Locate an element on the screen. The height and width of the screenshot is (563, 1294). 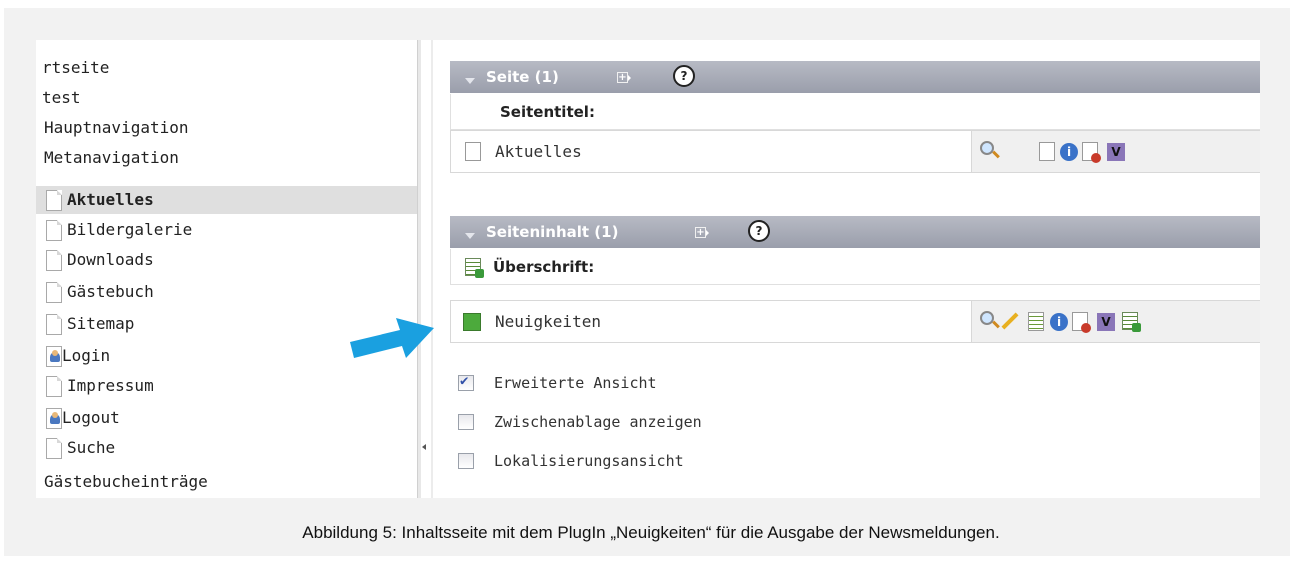
tree-item-aktuelles: Aktuelles is located at coordinates (228, 200).